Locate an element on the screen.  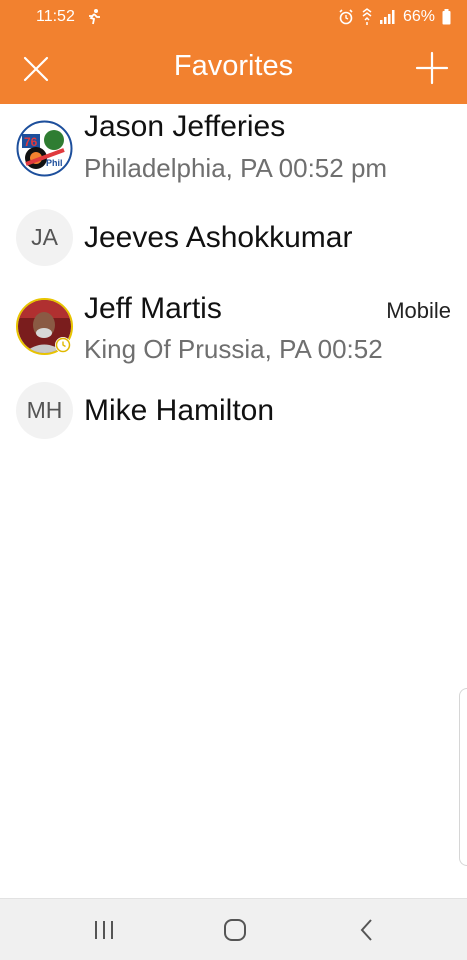
add-favorite-button is located at coordinates (432, 68).